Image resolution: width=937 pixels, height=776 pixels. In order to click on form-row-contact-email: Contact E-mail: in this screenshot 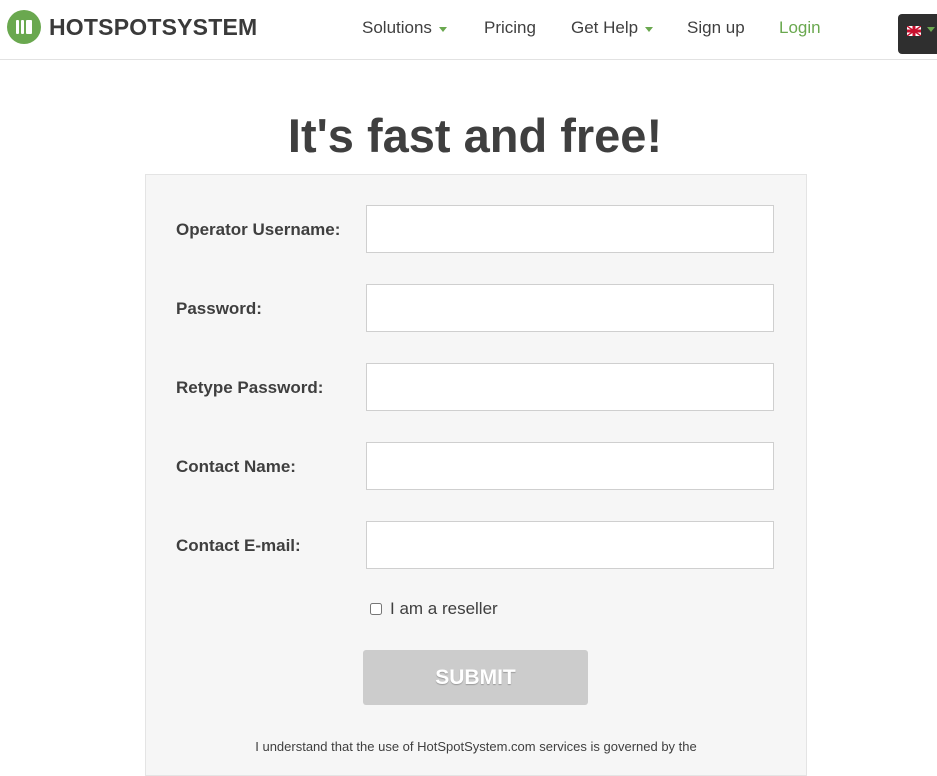, I will do `click(481, 546)`.